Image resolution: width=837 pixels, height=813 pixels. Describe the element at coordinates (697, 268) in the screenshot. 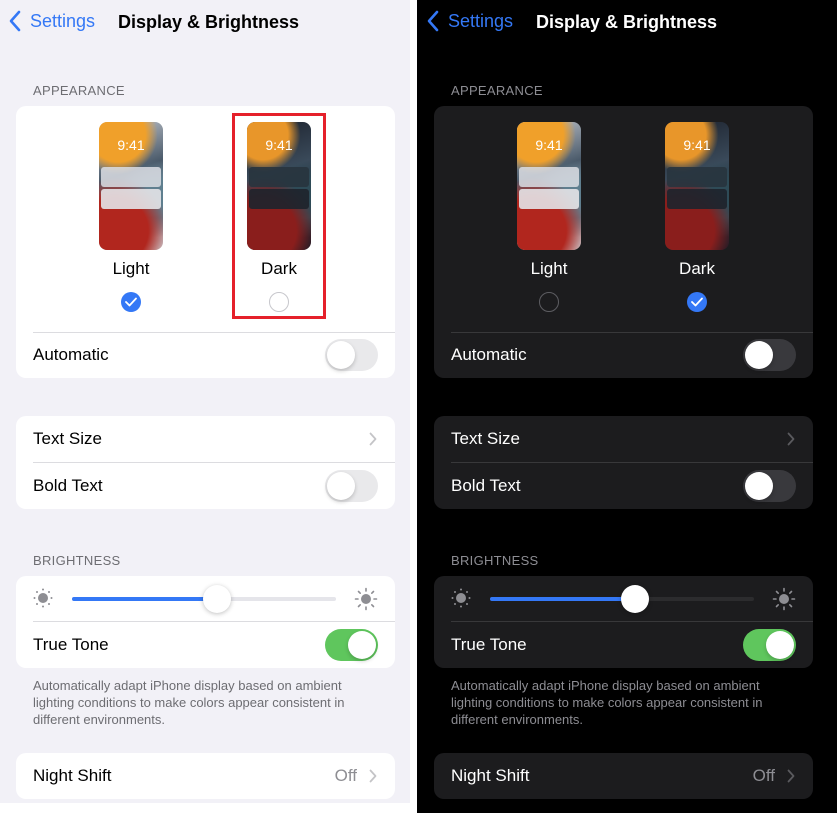

I see `option-label-dark: Dark` at that location.